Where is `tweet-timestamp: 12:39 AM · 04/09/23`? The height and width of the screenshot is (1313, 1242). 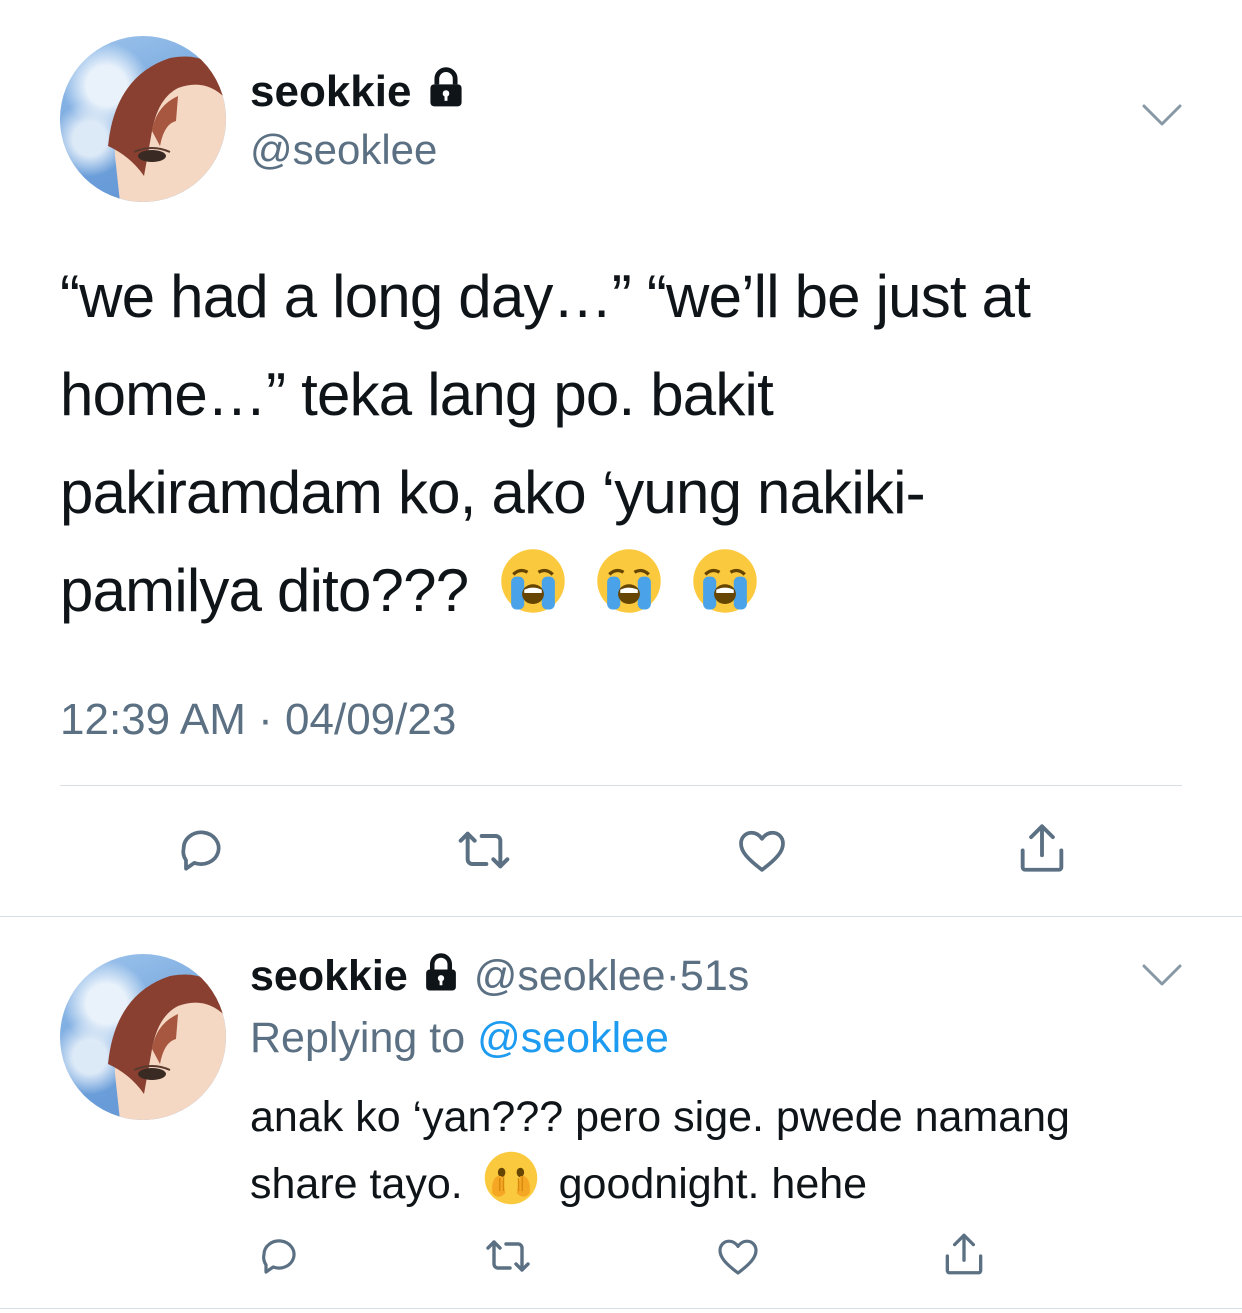 tweet-timestamp: 12:39 AM · 04/09/23 is located at coordinates (258, 720).